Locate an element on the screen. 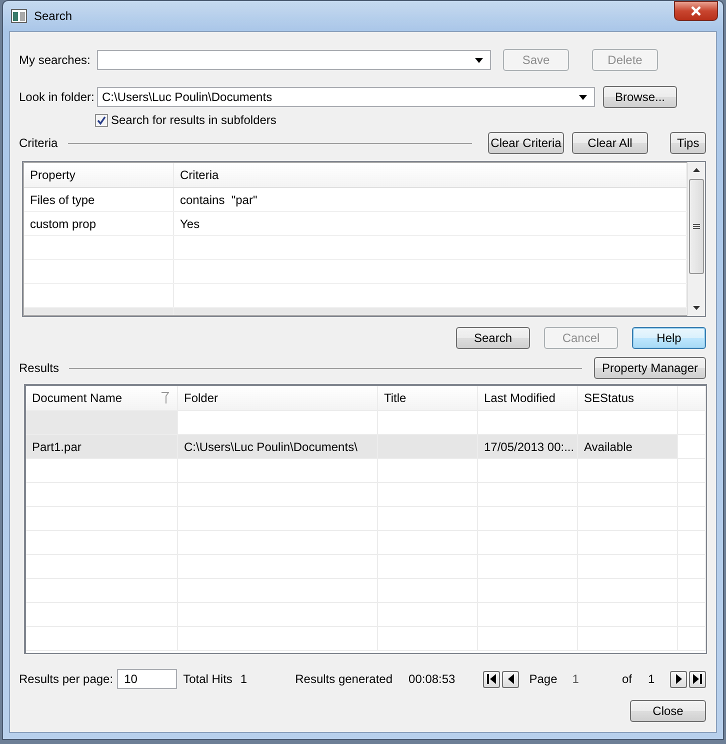 The height and width of the screenshot is (744, 726). section-title: Criteria is located at coordinates (38, 143).